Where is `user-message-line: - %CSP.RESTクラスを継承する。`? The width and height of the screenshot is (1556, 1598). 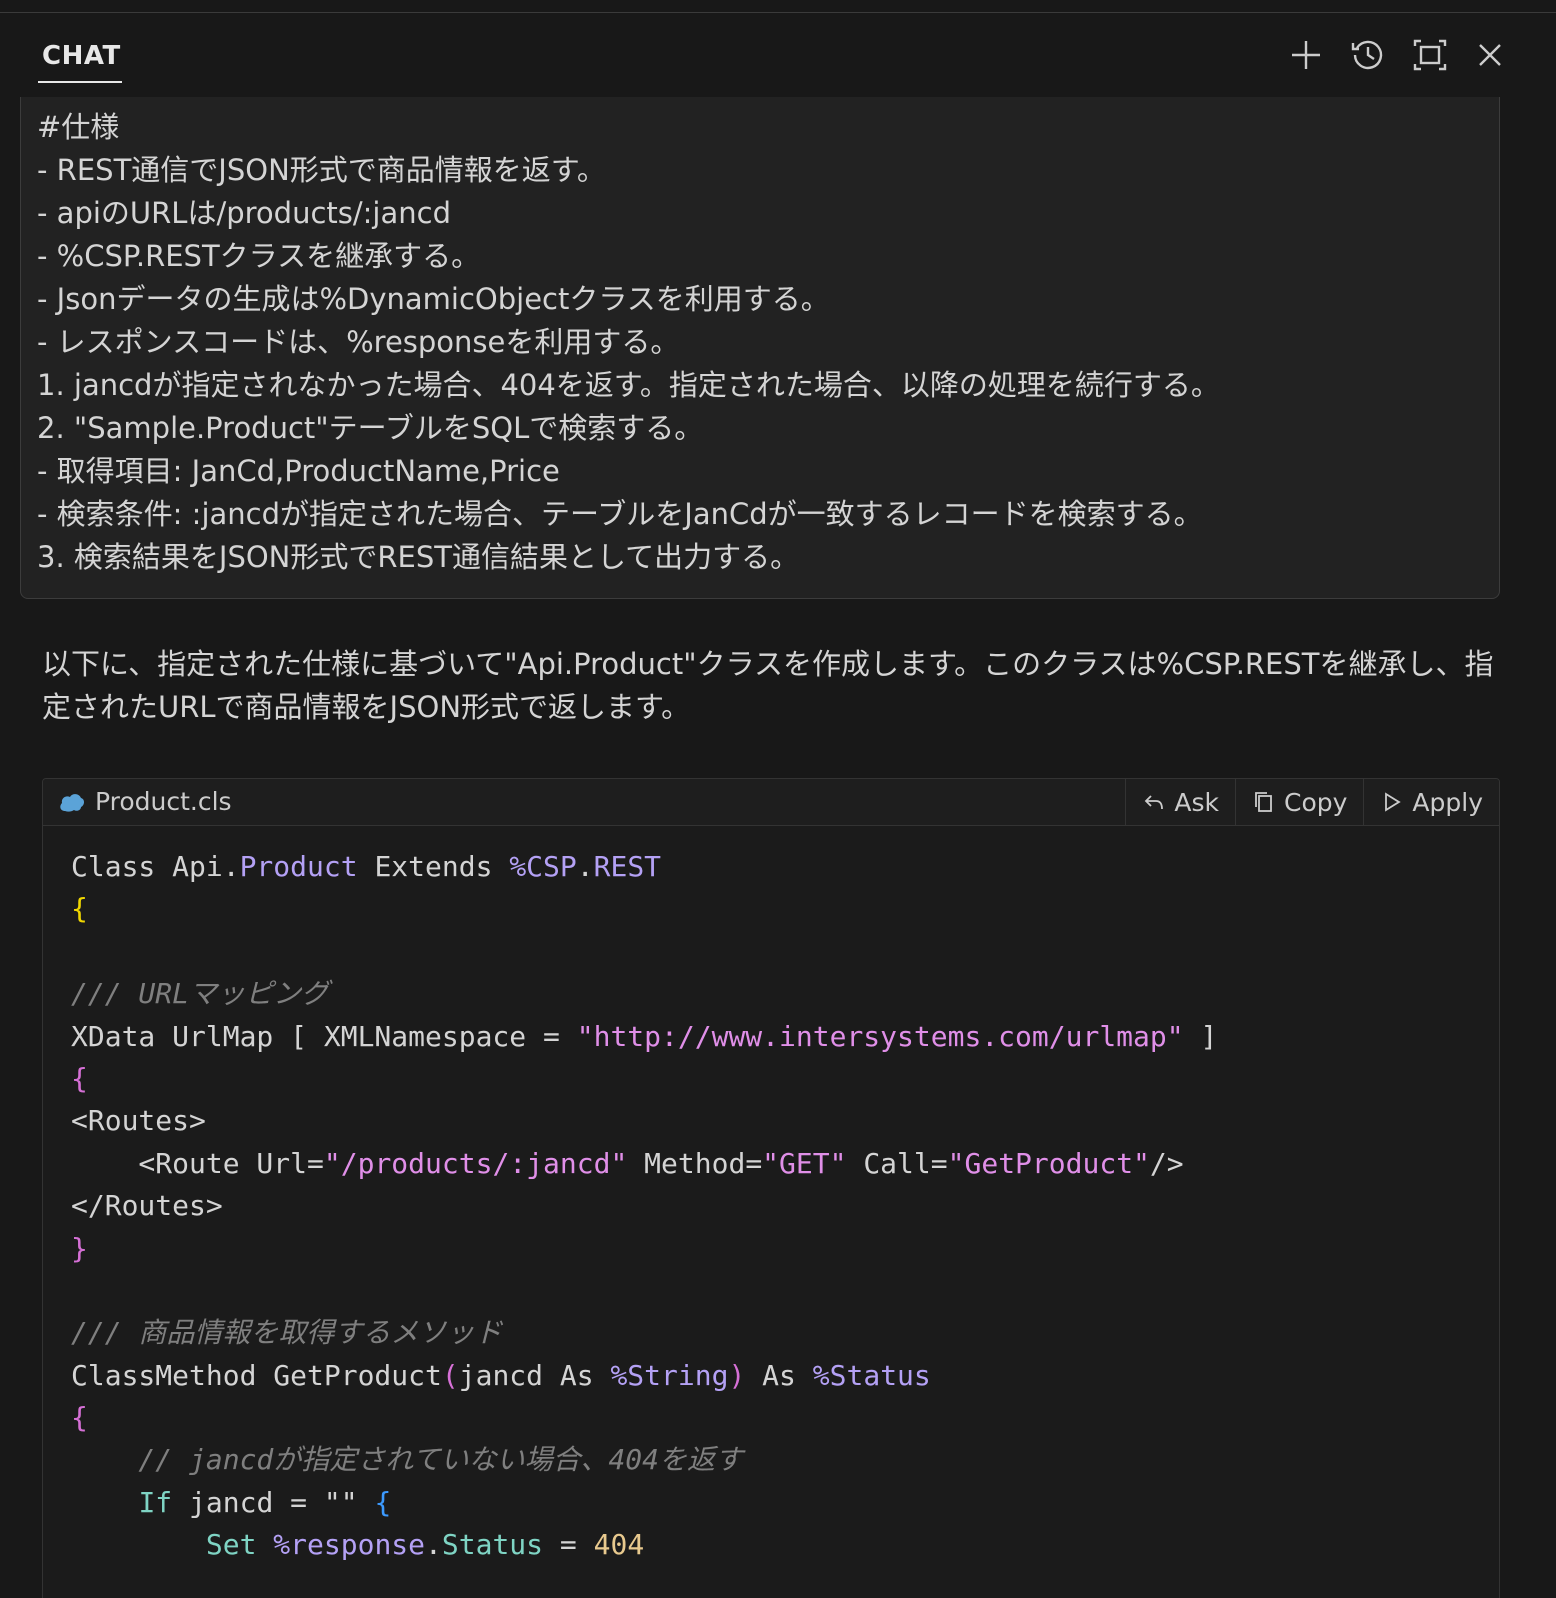 user-message-line: - %CSP.RESTクラスを継承する。 is located at coordinates (259, 256).